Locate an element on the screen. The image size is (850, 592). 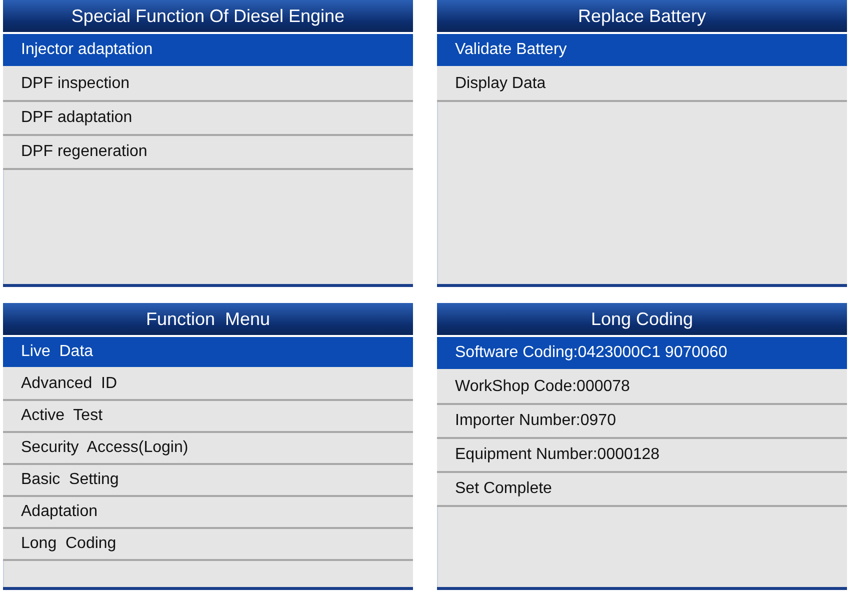
menu-item: Long Coding is located at coordinates (208, 545).